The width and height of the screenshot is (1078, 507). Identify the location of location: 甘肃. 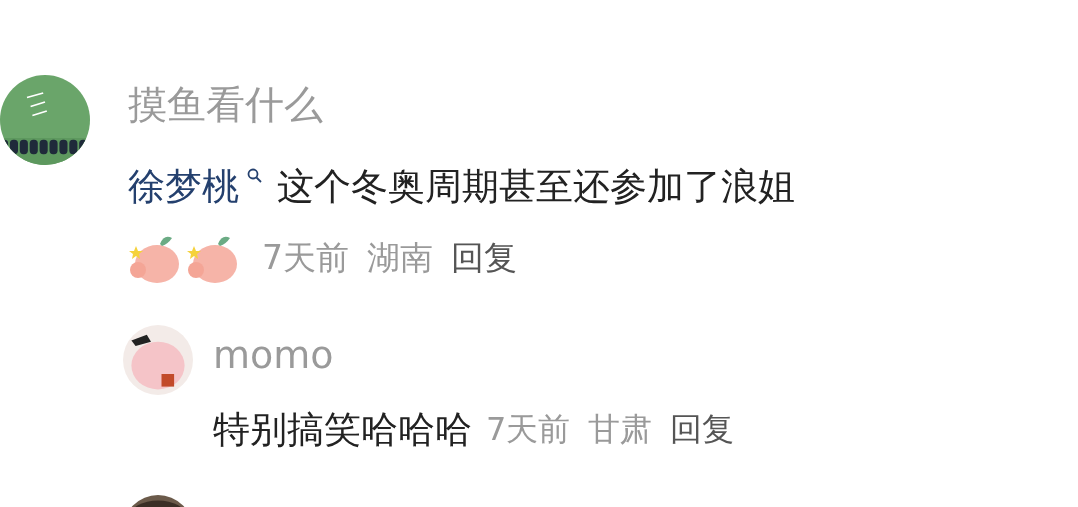
(620, 429).